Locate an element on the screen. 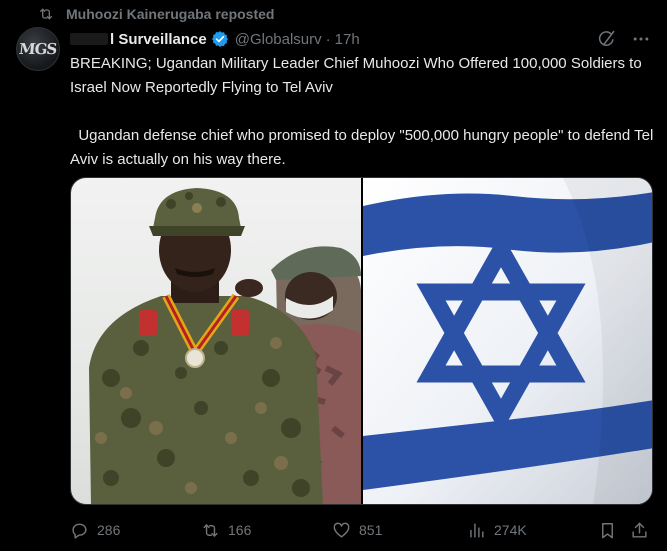 The height and width of the screenshot is (551, 667). bookmark-icon is located at coordinates (607, 530).